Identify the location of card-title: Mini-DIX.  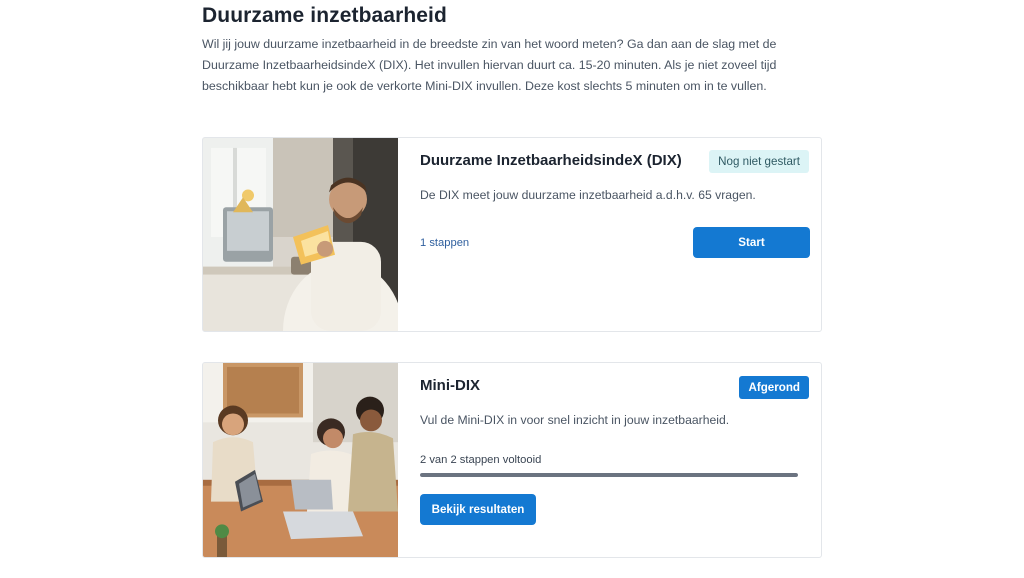
(450, 385).